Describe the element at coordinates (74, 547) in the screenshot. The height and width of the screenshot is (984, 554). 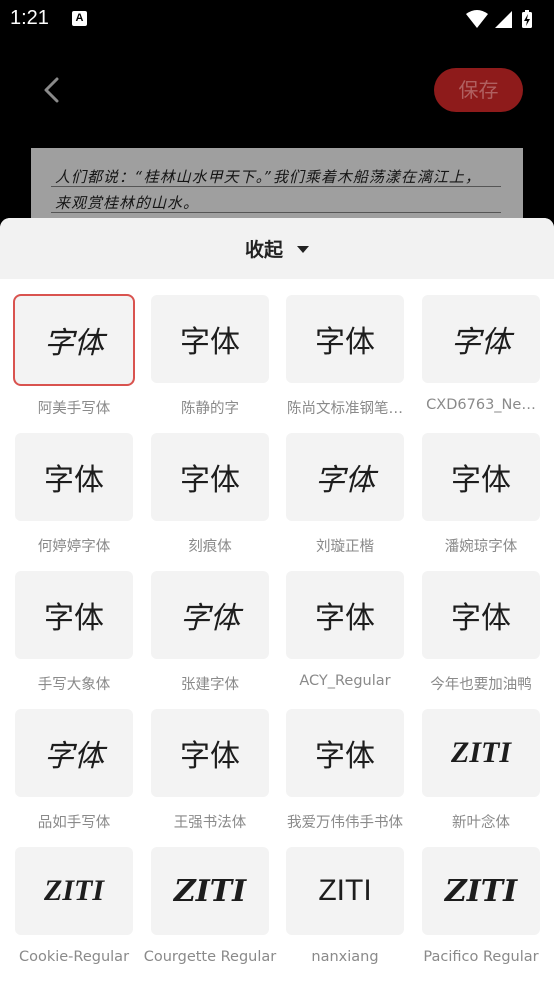
I see `font-name-label: 何婷婷字体` at that location.